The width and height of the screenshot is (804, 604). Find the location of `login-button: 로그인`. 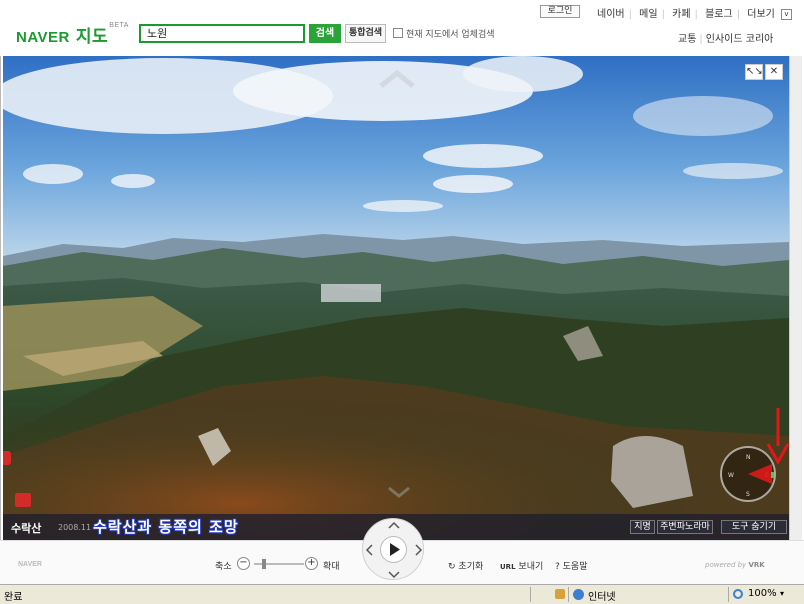

login-button: 로그인 is located at coordinates (560, 11).